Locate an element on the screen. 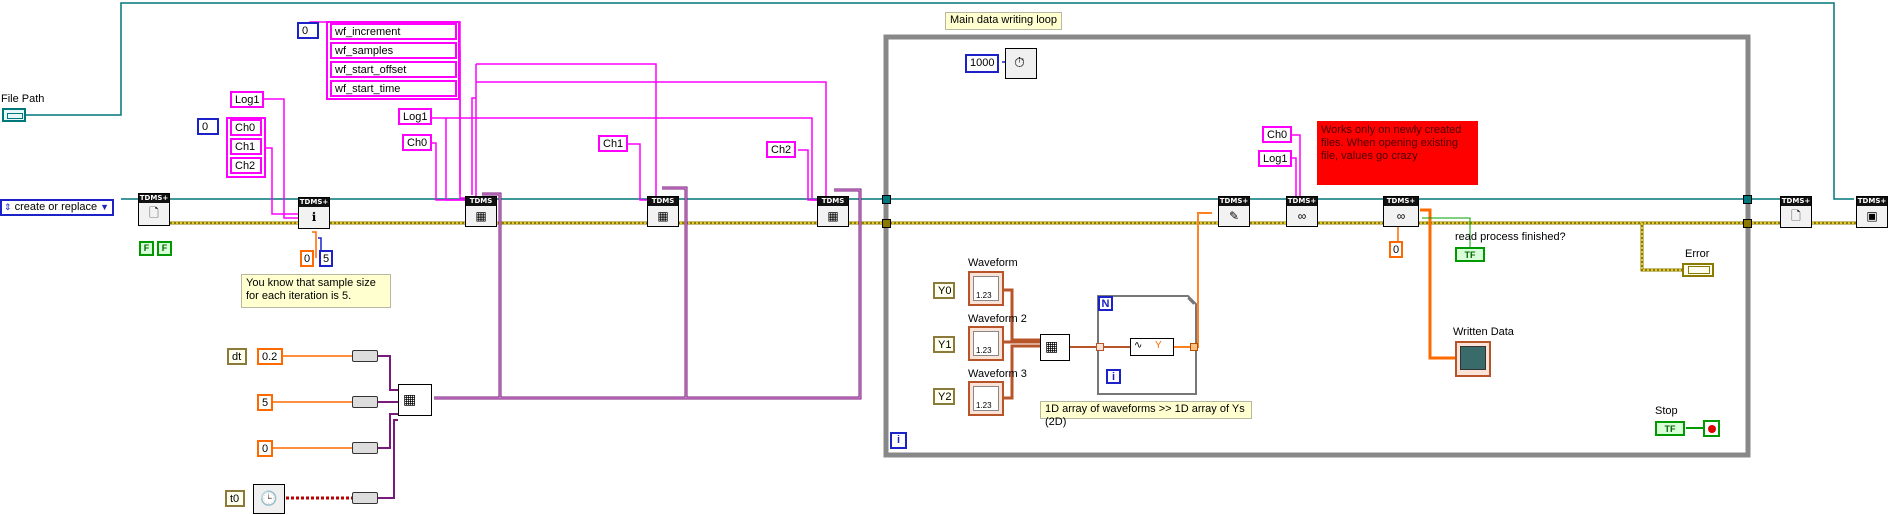  tdms-set-props-ch1-node: TDMS ▦ is located at coordinates (663, 211).